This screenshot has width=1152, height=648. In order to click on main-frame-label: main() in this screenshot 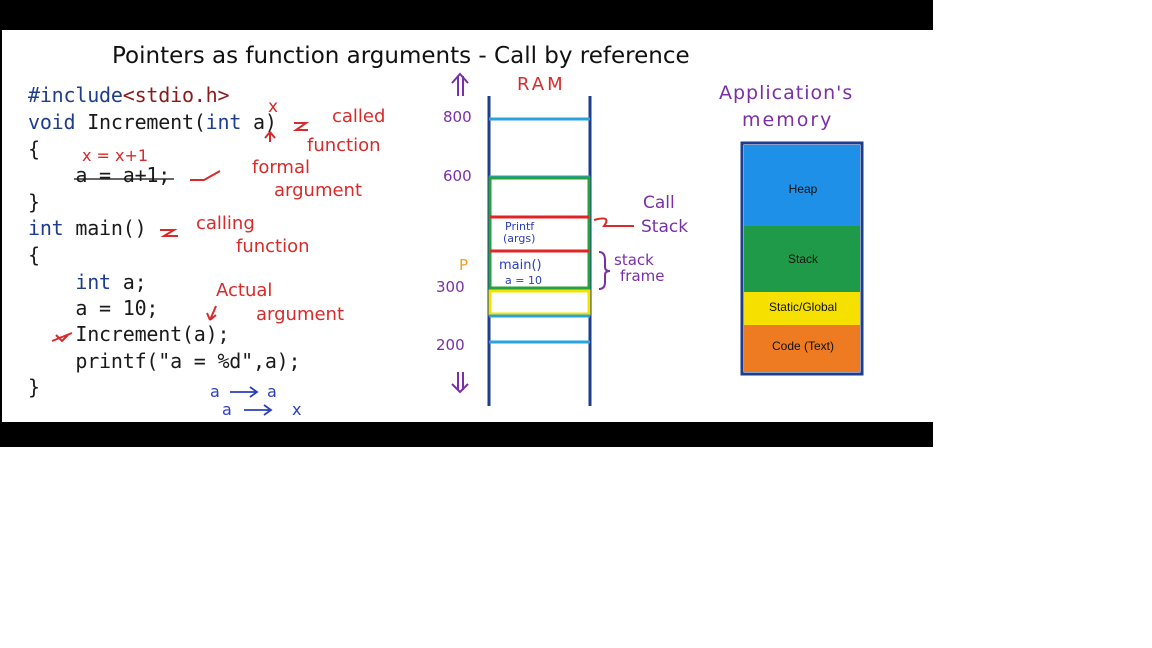, I will do `click(520, 265)`.